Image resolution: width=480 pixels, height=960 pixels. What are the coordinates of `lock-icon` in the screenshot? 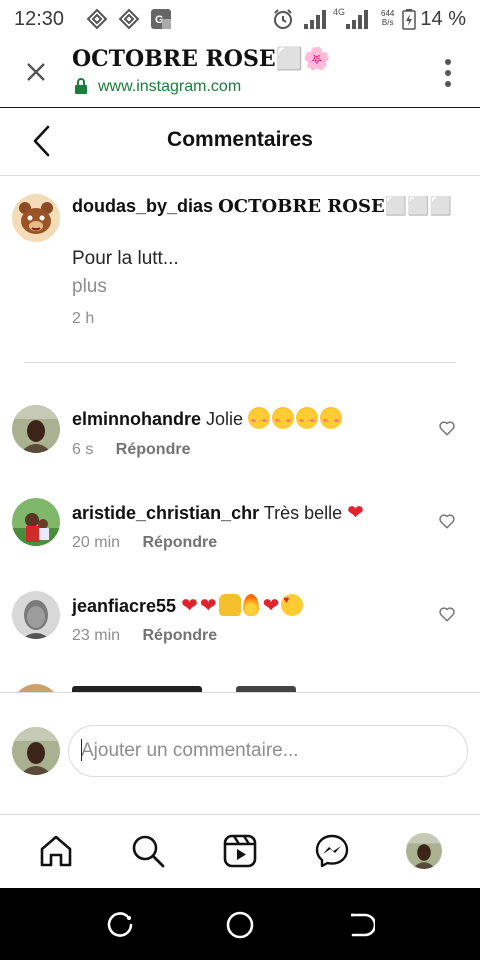 It's located at (81, 86).